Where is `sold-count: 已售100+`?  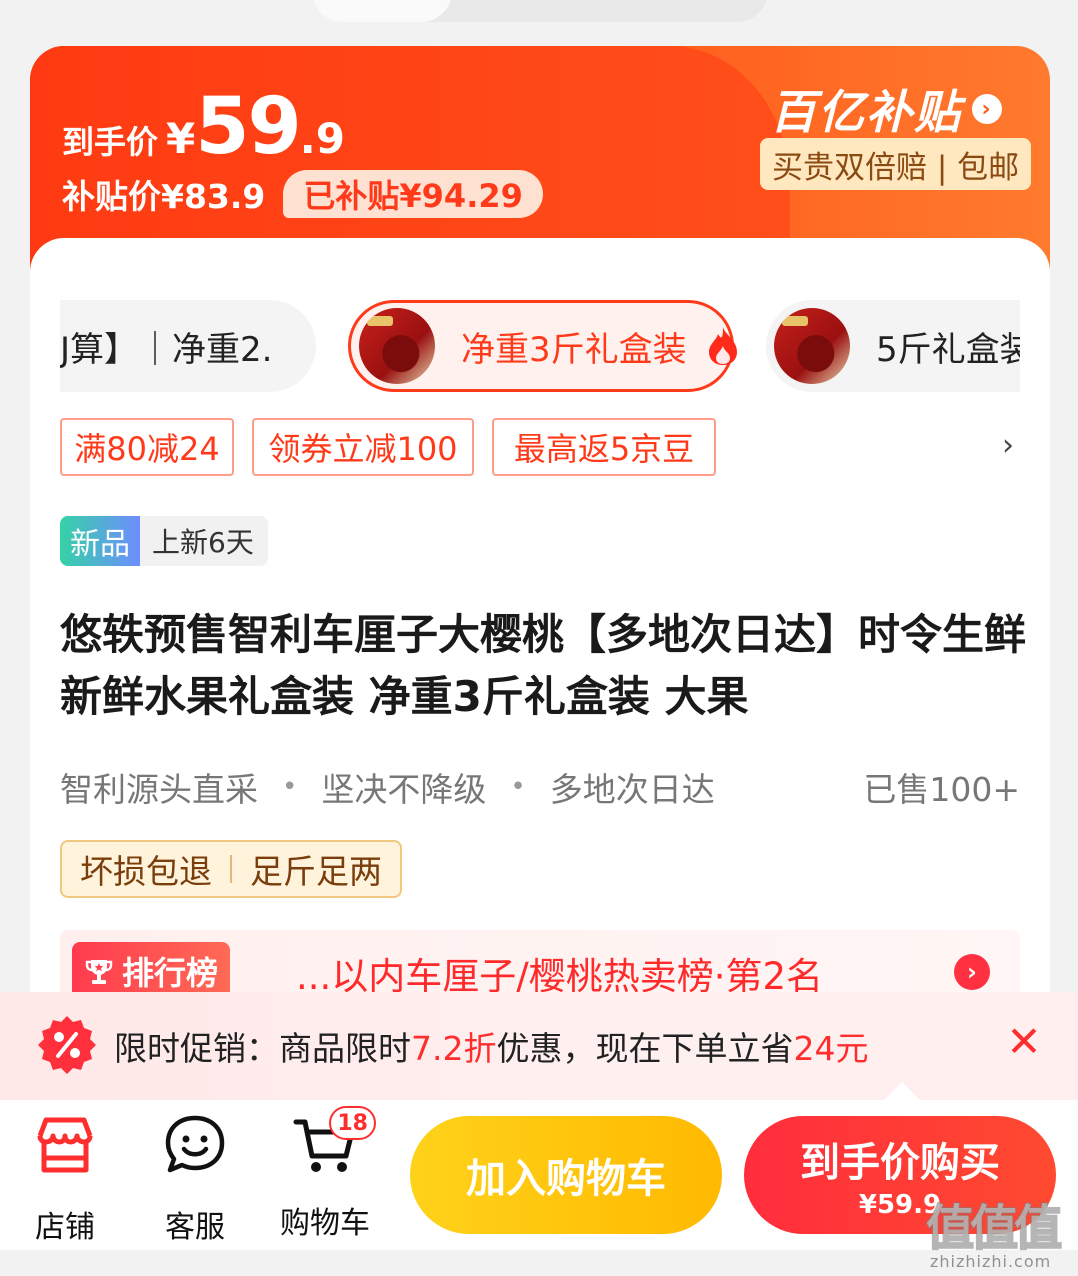
sold-count: 已售100+ is located at coordinates (941, 789).